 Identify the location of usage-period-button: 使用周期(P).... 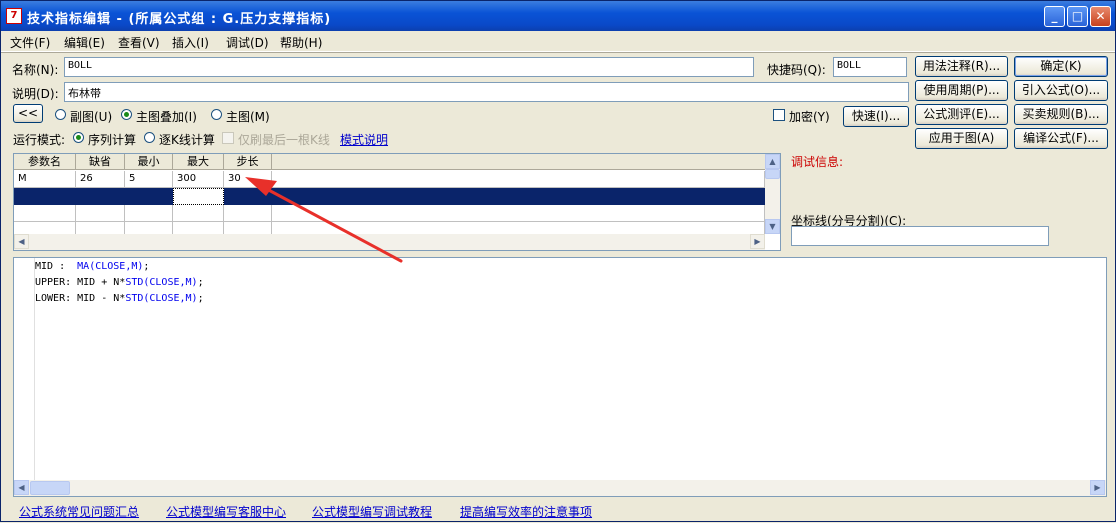
(961, 90).